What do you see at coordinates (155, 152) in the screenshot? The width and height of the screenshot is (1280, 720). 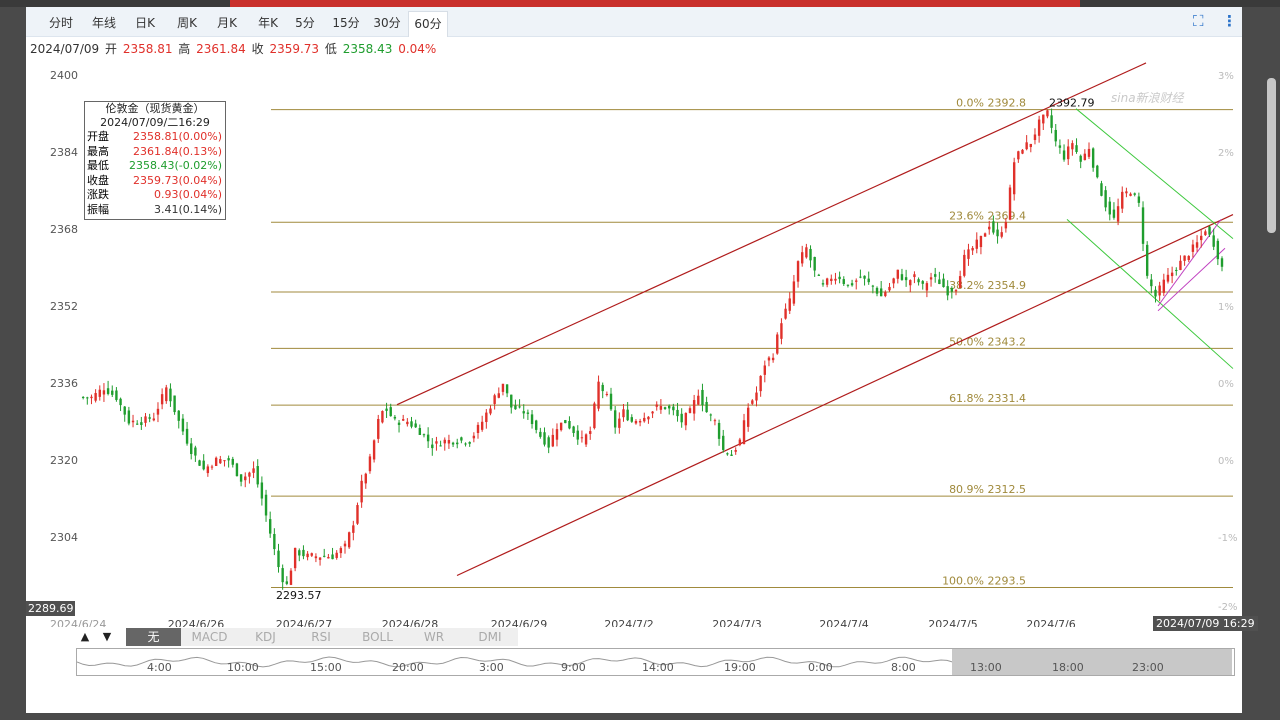 I see `info-row: 最高 2361.84(0.13%)` at bounding box center [155, 152].